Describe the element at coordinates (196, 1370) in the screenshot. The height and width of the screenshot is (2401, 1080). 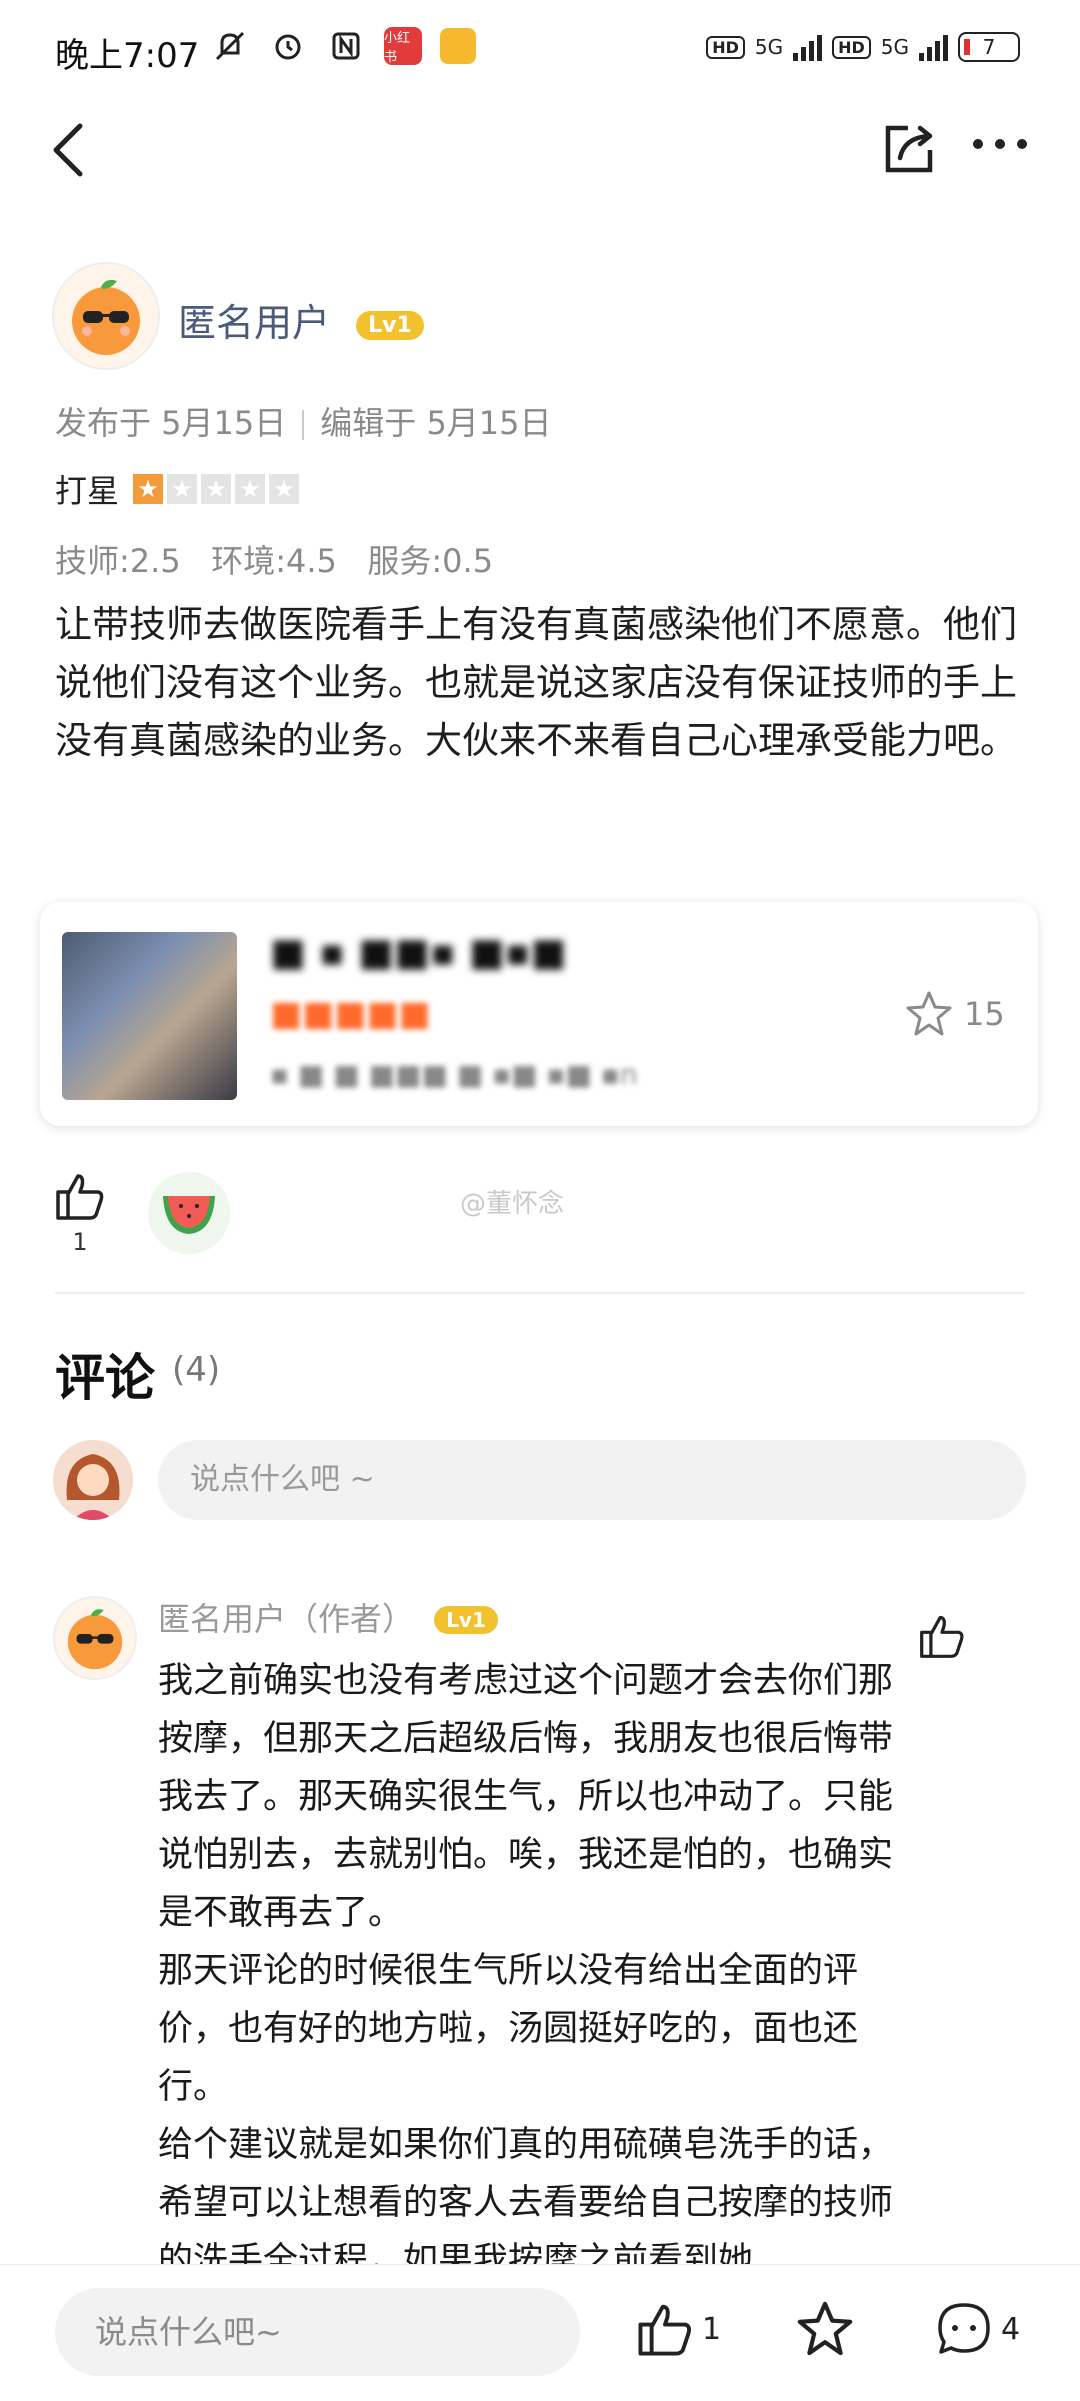
I see `comments-count: (4)` at that location.